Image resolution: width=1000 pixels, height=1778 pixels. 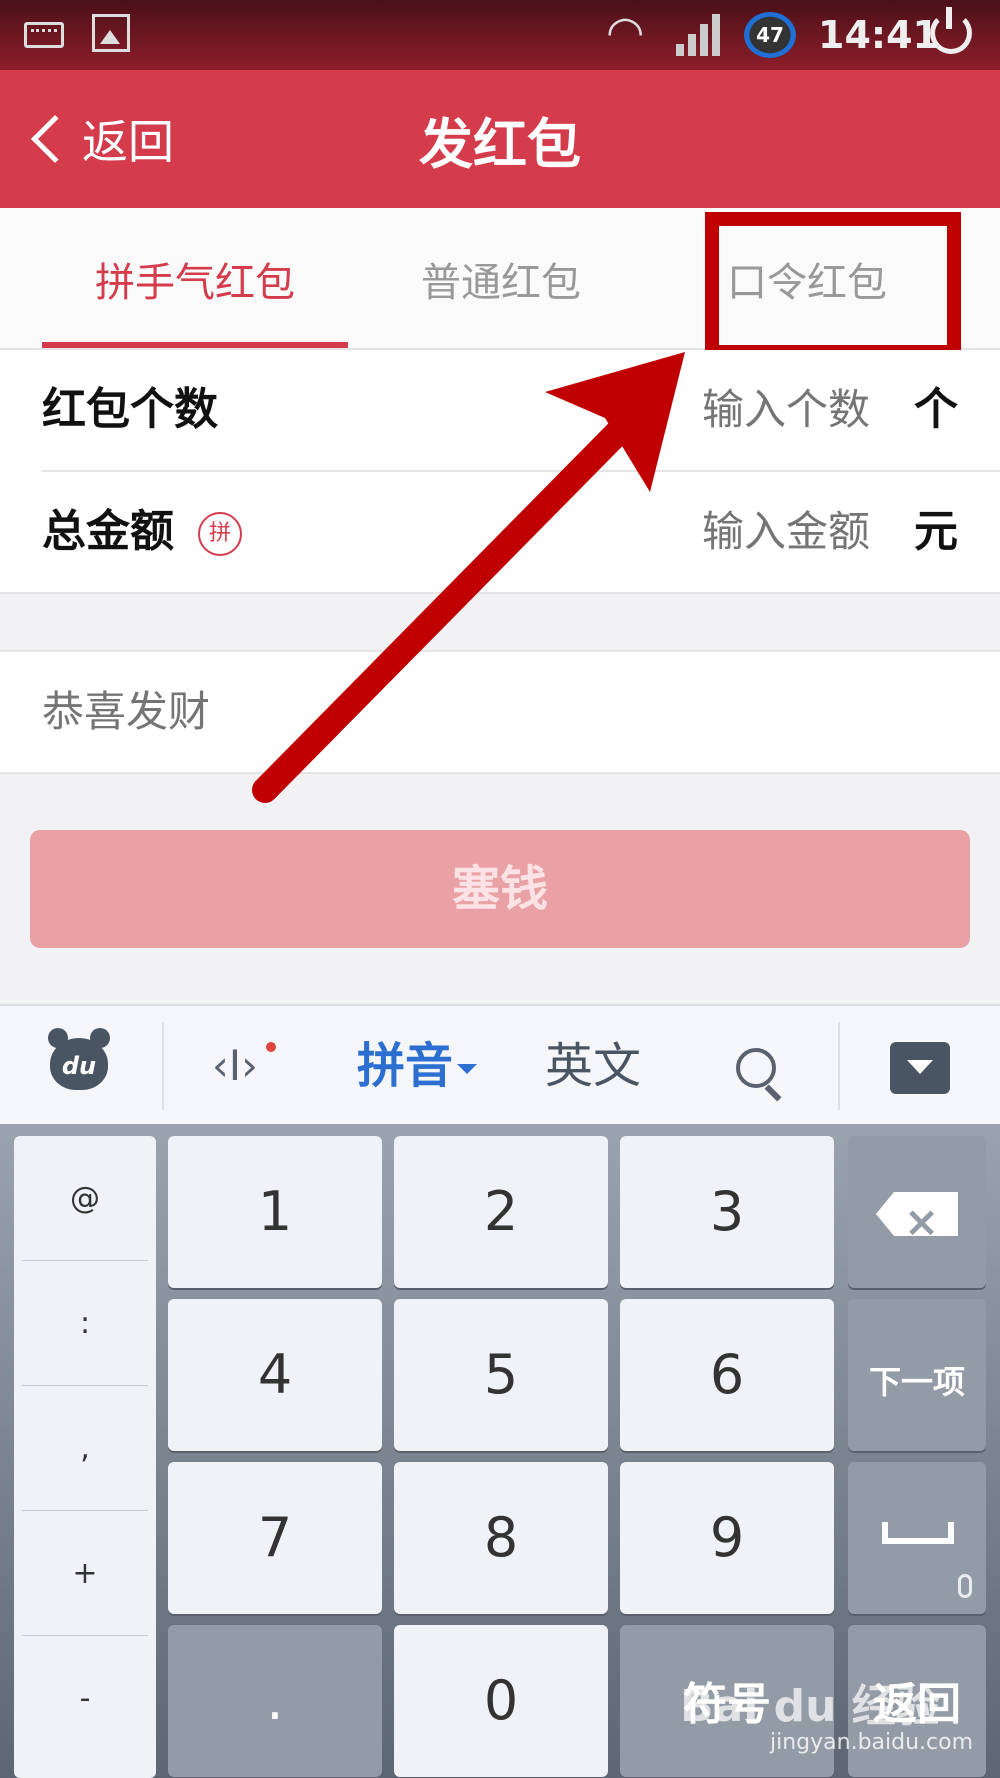 What do you see at coordinates (916, 1382) in the screenshot?
I see `next-field-label: 下一项` at bounding box center [916, 1382].